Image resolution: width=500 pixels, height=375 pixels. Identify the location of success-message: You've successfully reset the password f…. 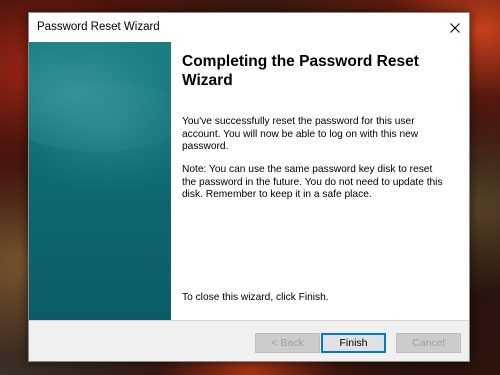
(300, 134).